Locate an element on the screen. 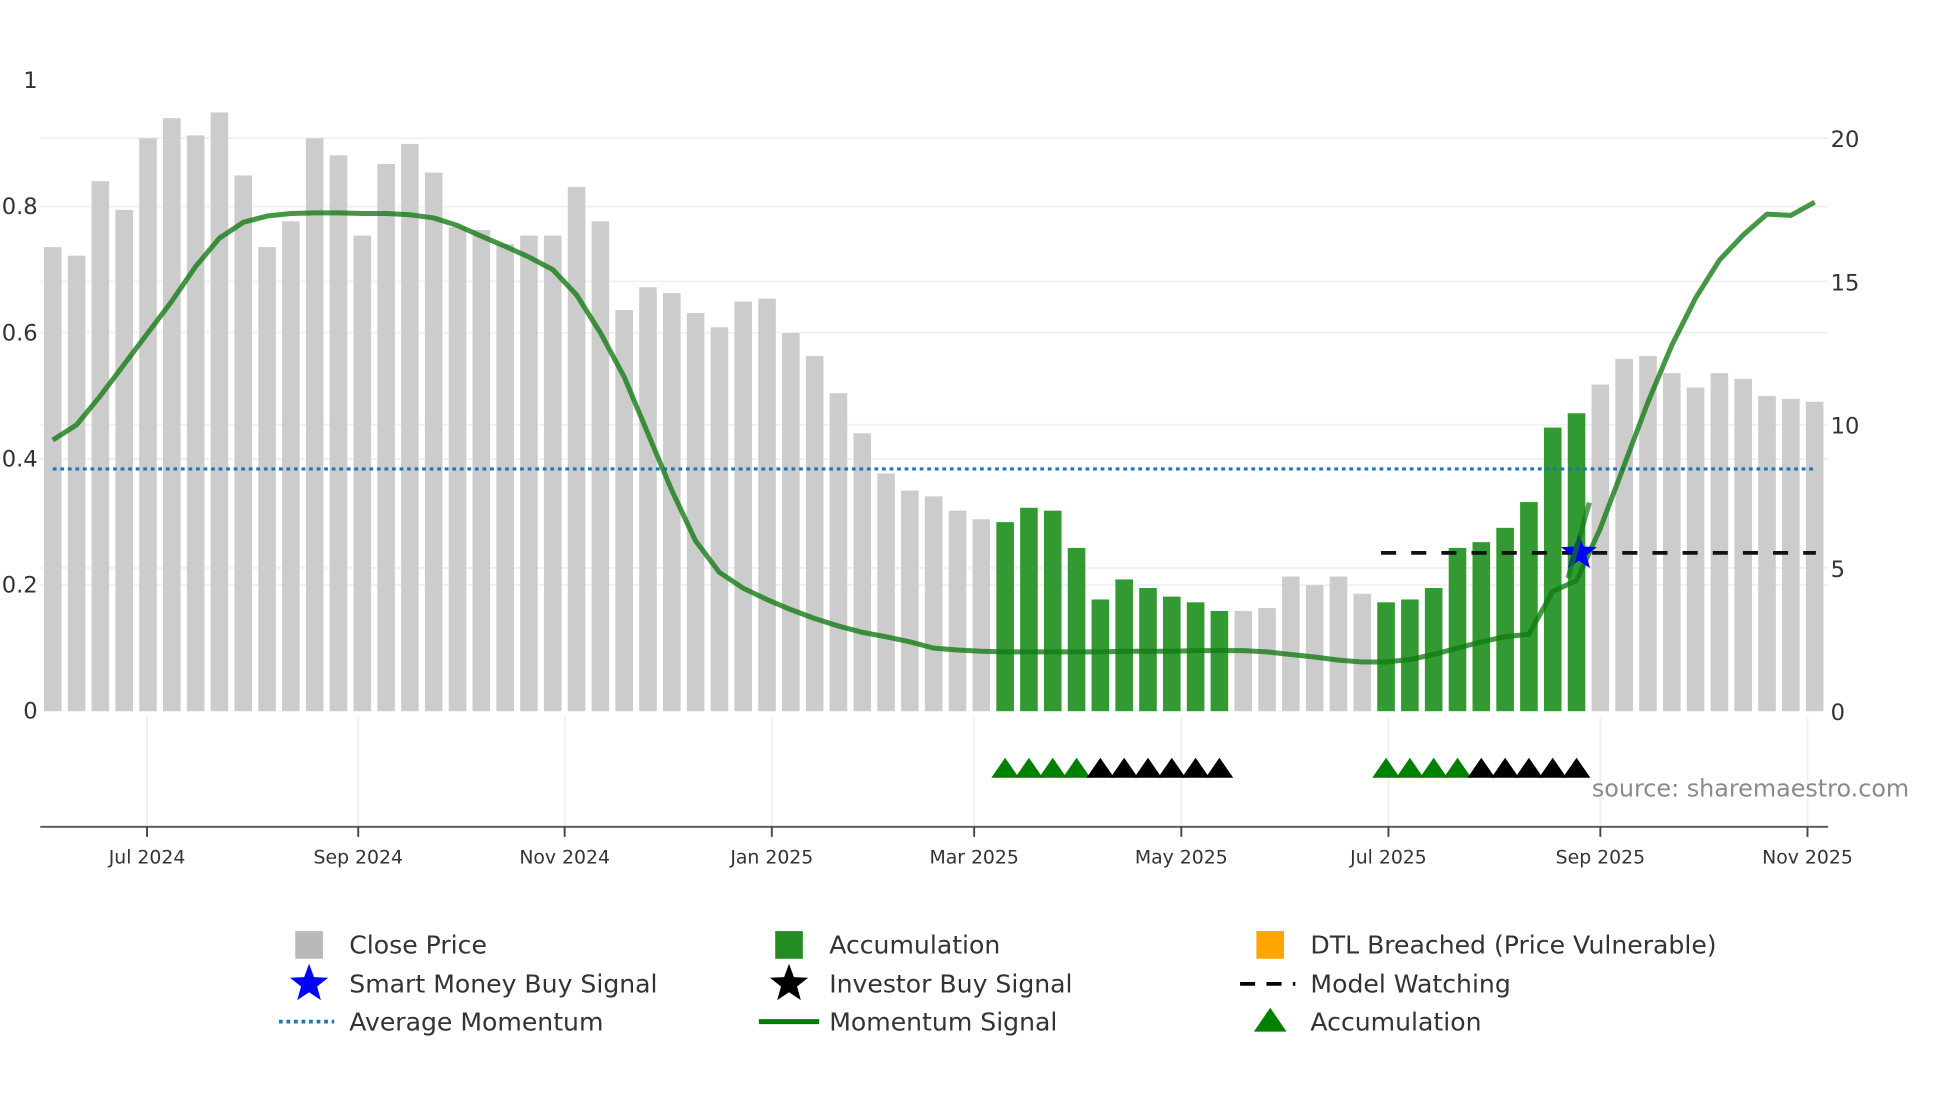 Image resolution: width=1960 pixels, height=1102 pixels. legend-item: Close Price is located at coordinates (391, 945).